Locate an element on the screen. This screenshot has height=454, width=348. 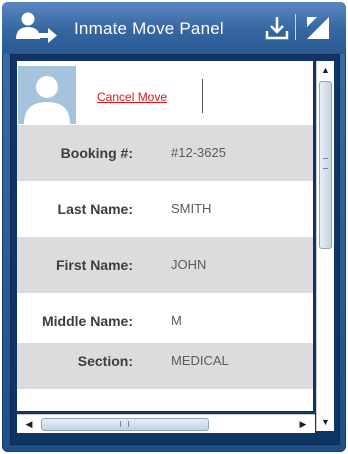
title-bar: Inmate Move Panel is located at coordinates (174, 28).